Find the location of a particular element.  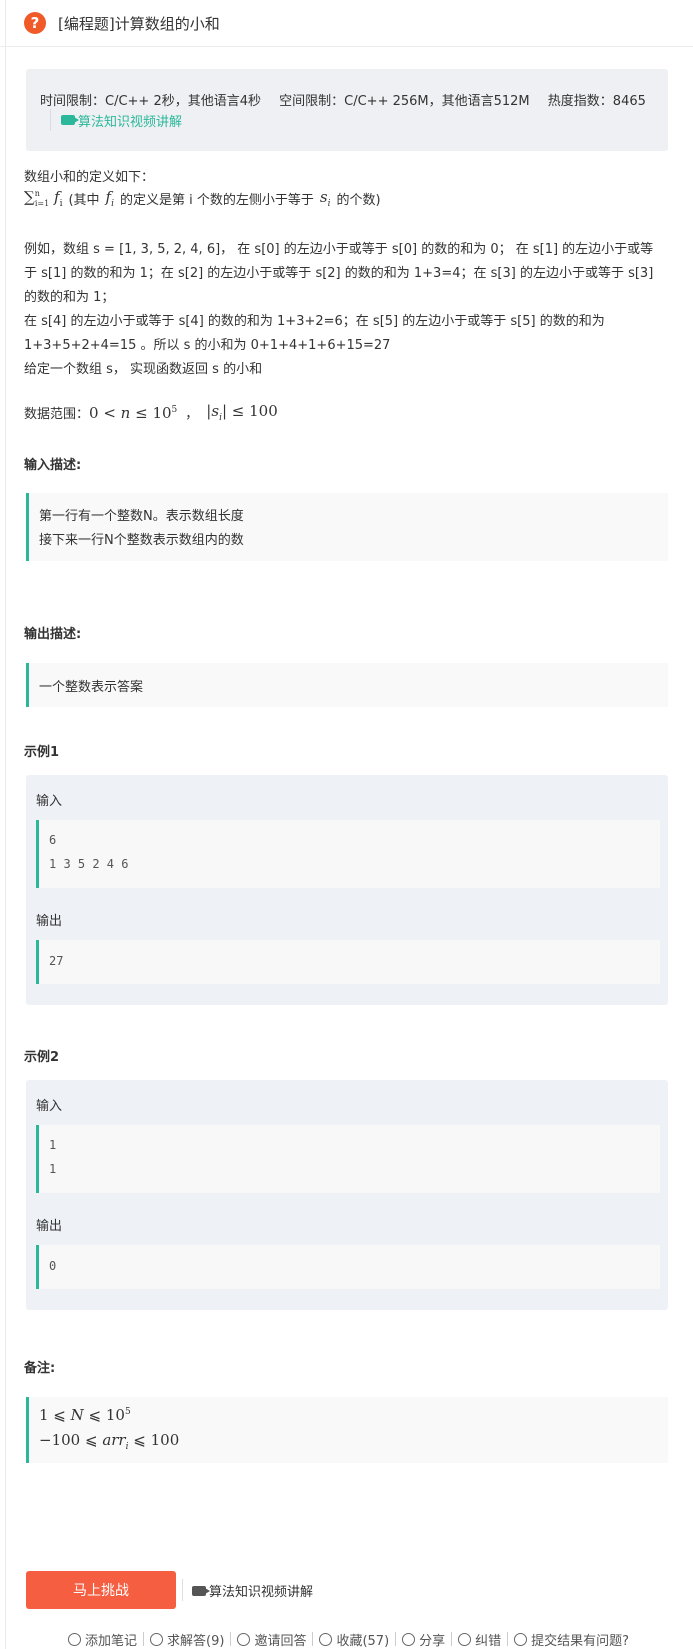

code-line: 0 is located at coordinates (53, 1266).